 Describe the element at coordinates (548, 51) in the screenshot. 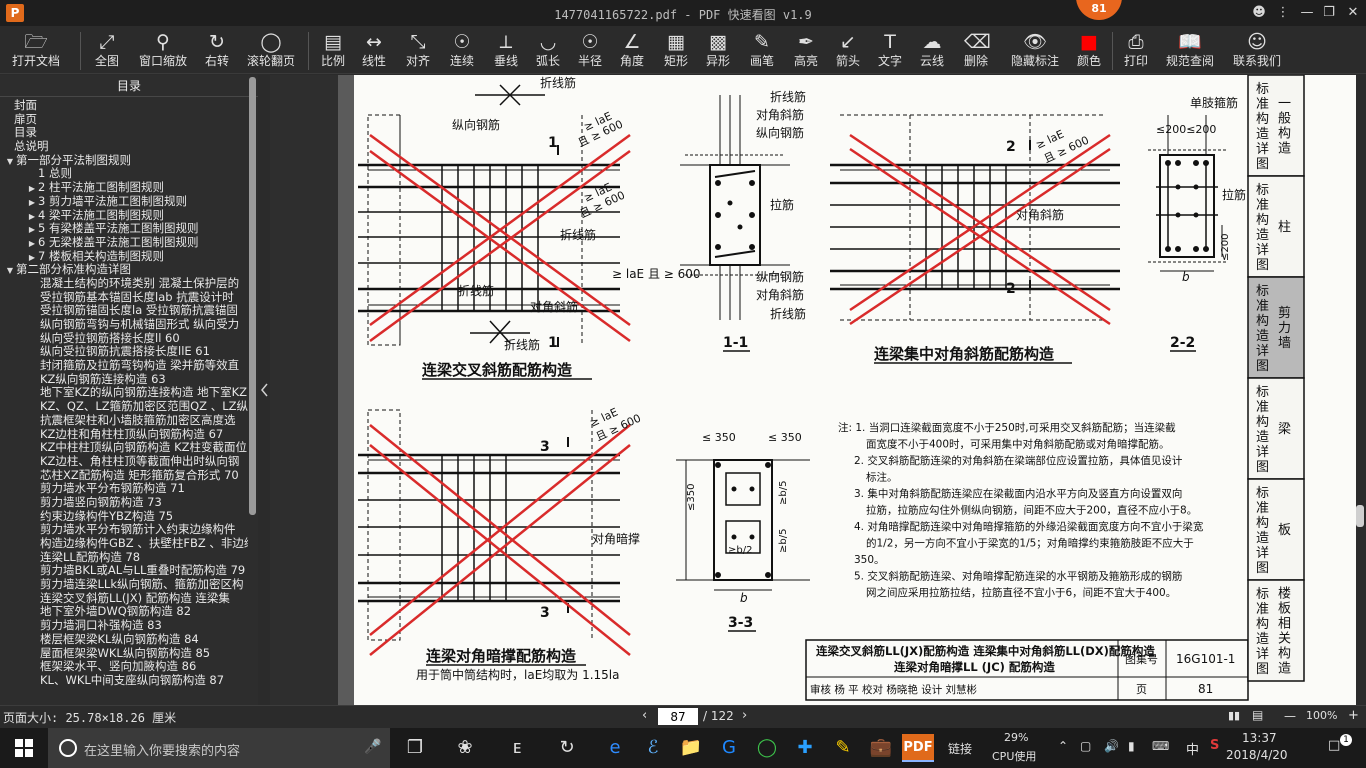

I see `tool-arc-length: ◡ 弧长` at that location.